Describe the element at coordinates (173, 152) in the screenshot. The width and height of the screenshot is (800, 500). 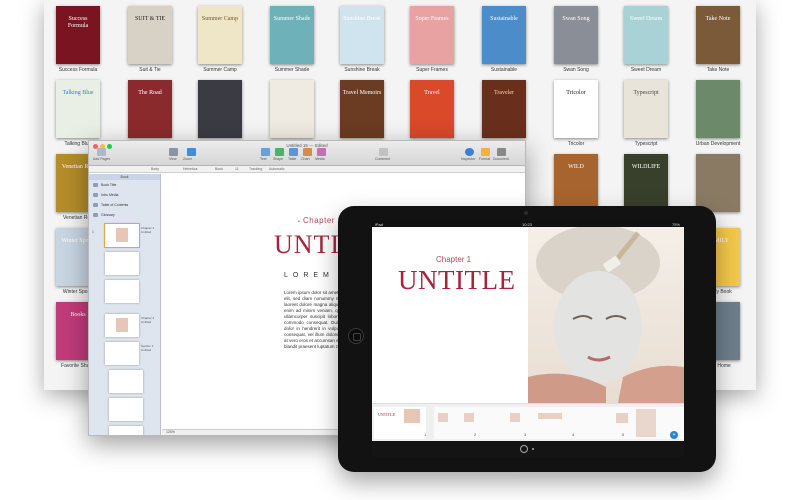
I see `view-icon` at that location.